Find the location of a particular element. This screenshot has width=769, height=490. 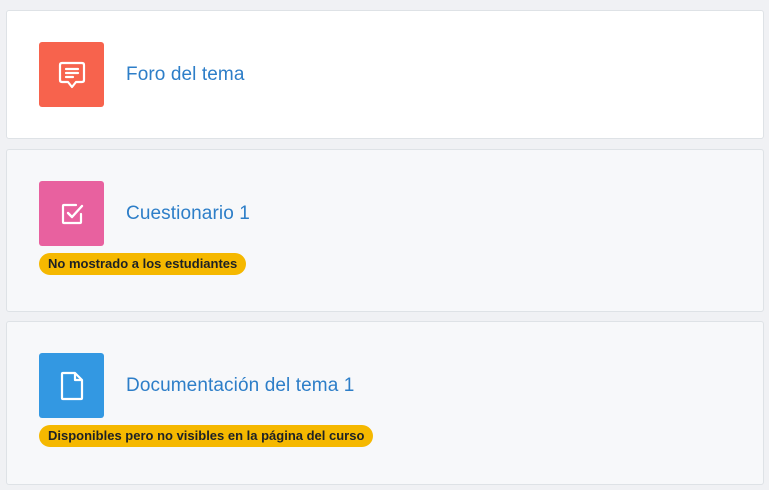

visibility-badge: No mostrado a los estudiantes is located at coordinates (143, 264).